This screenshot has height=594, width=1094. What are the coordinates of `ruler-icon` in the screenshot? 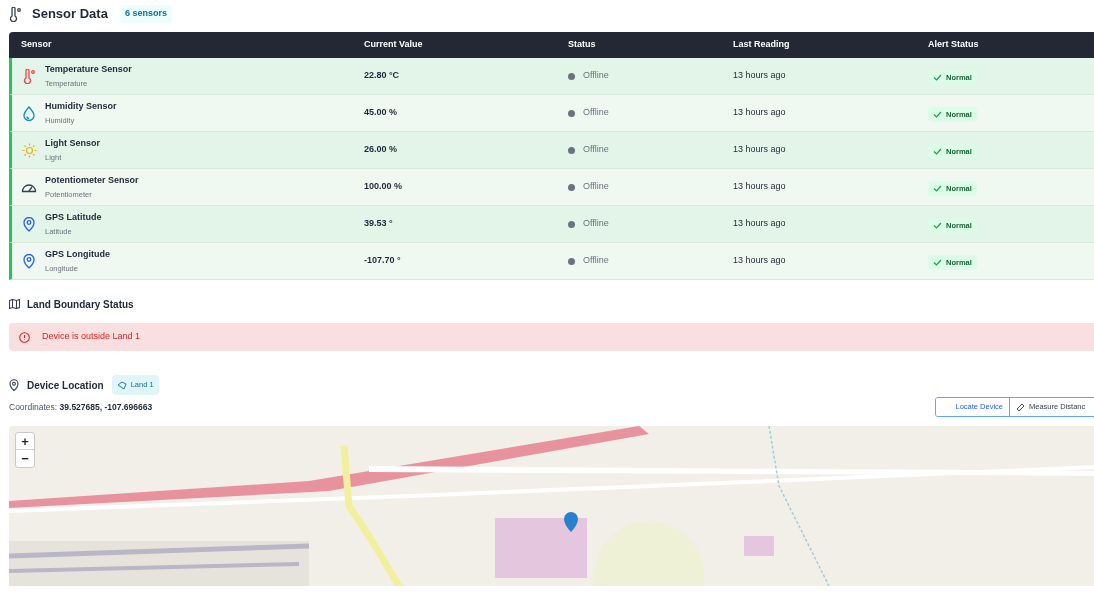 It's located at (1020, 407).